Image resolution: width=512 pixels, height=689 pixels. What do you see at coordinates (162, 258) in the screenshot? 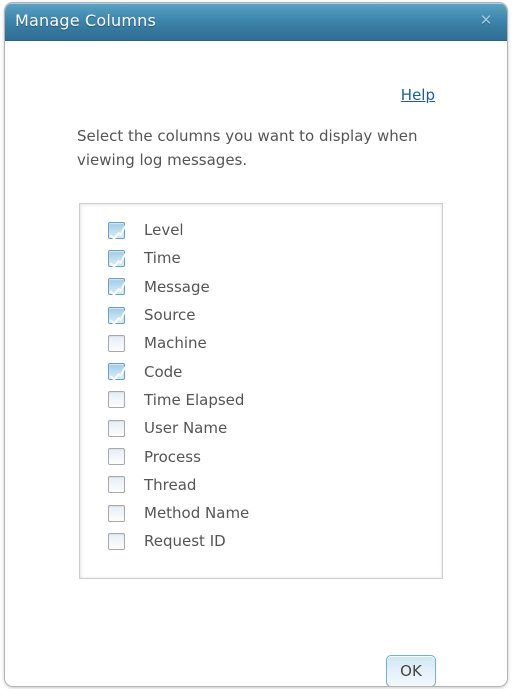
I see `column-label: Time` at bounding box center [162, 258].